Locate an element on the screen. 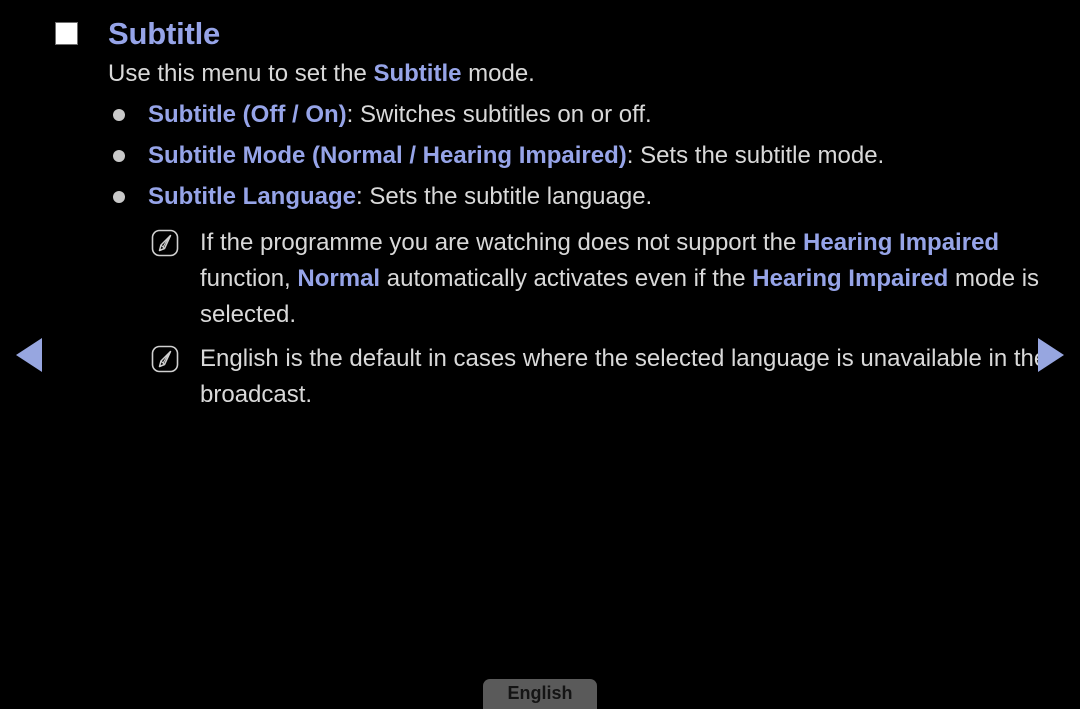 Image resolution: width=1080 pixels, height=709 pixels. page-heading: Subtitle is located at coordinates (540, 34).